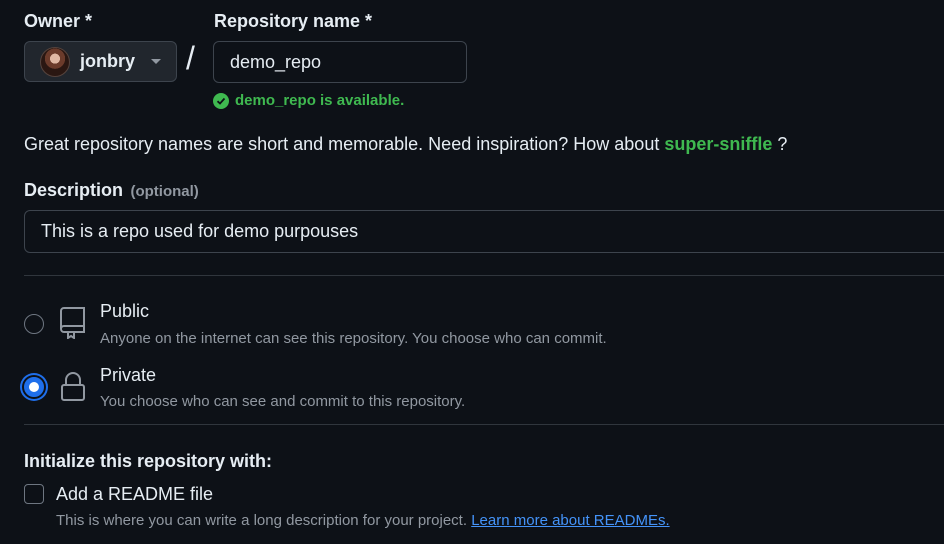 The width and height of the screenshot is (944, 544). I want to click on lock-icon, so click(73, 389).